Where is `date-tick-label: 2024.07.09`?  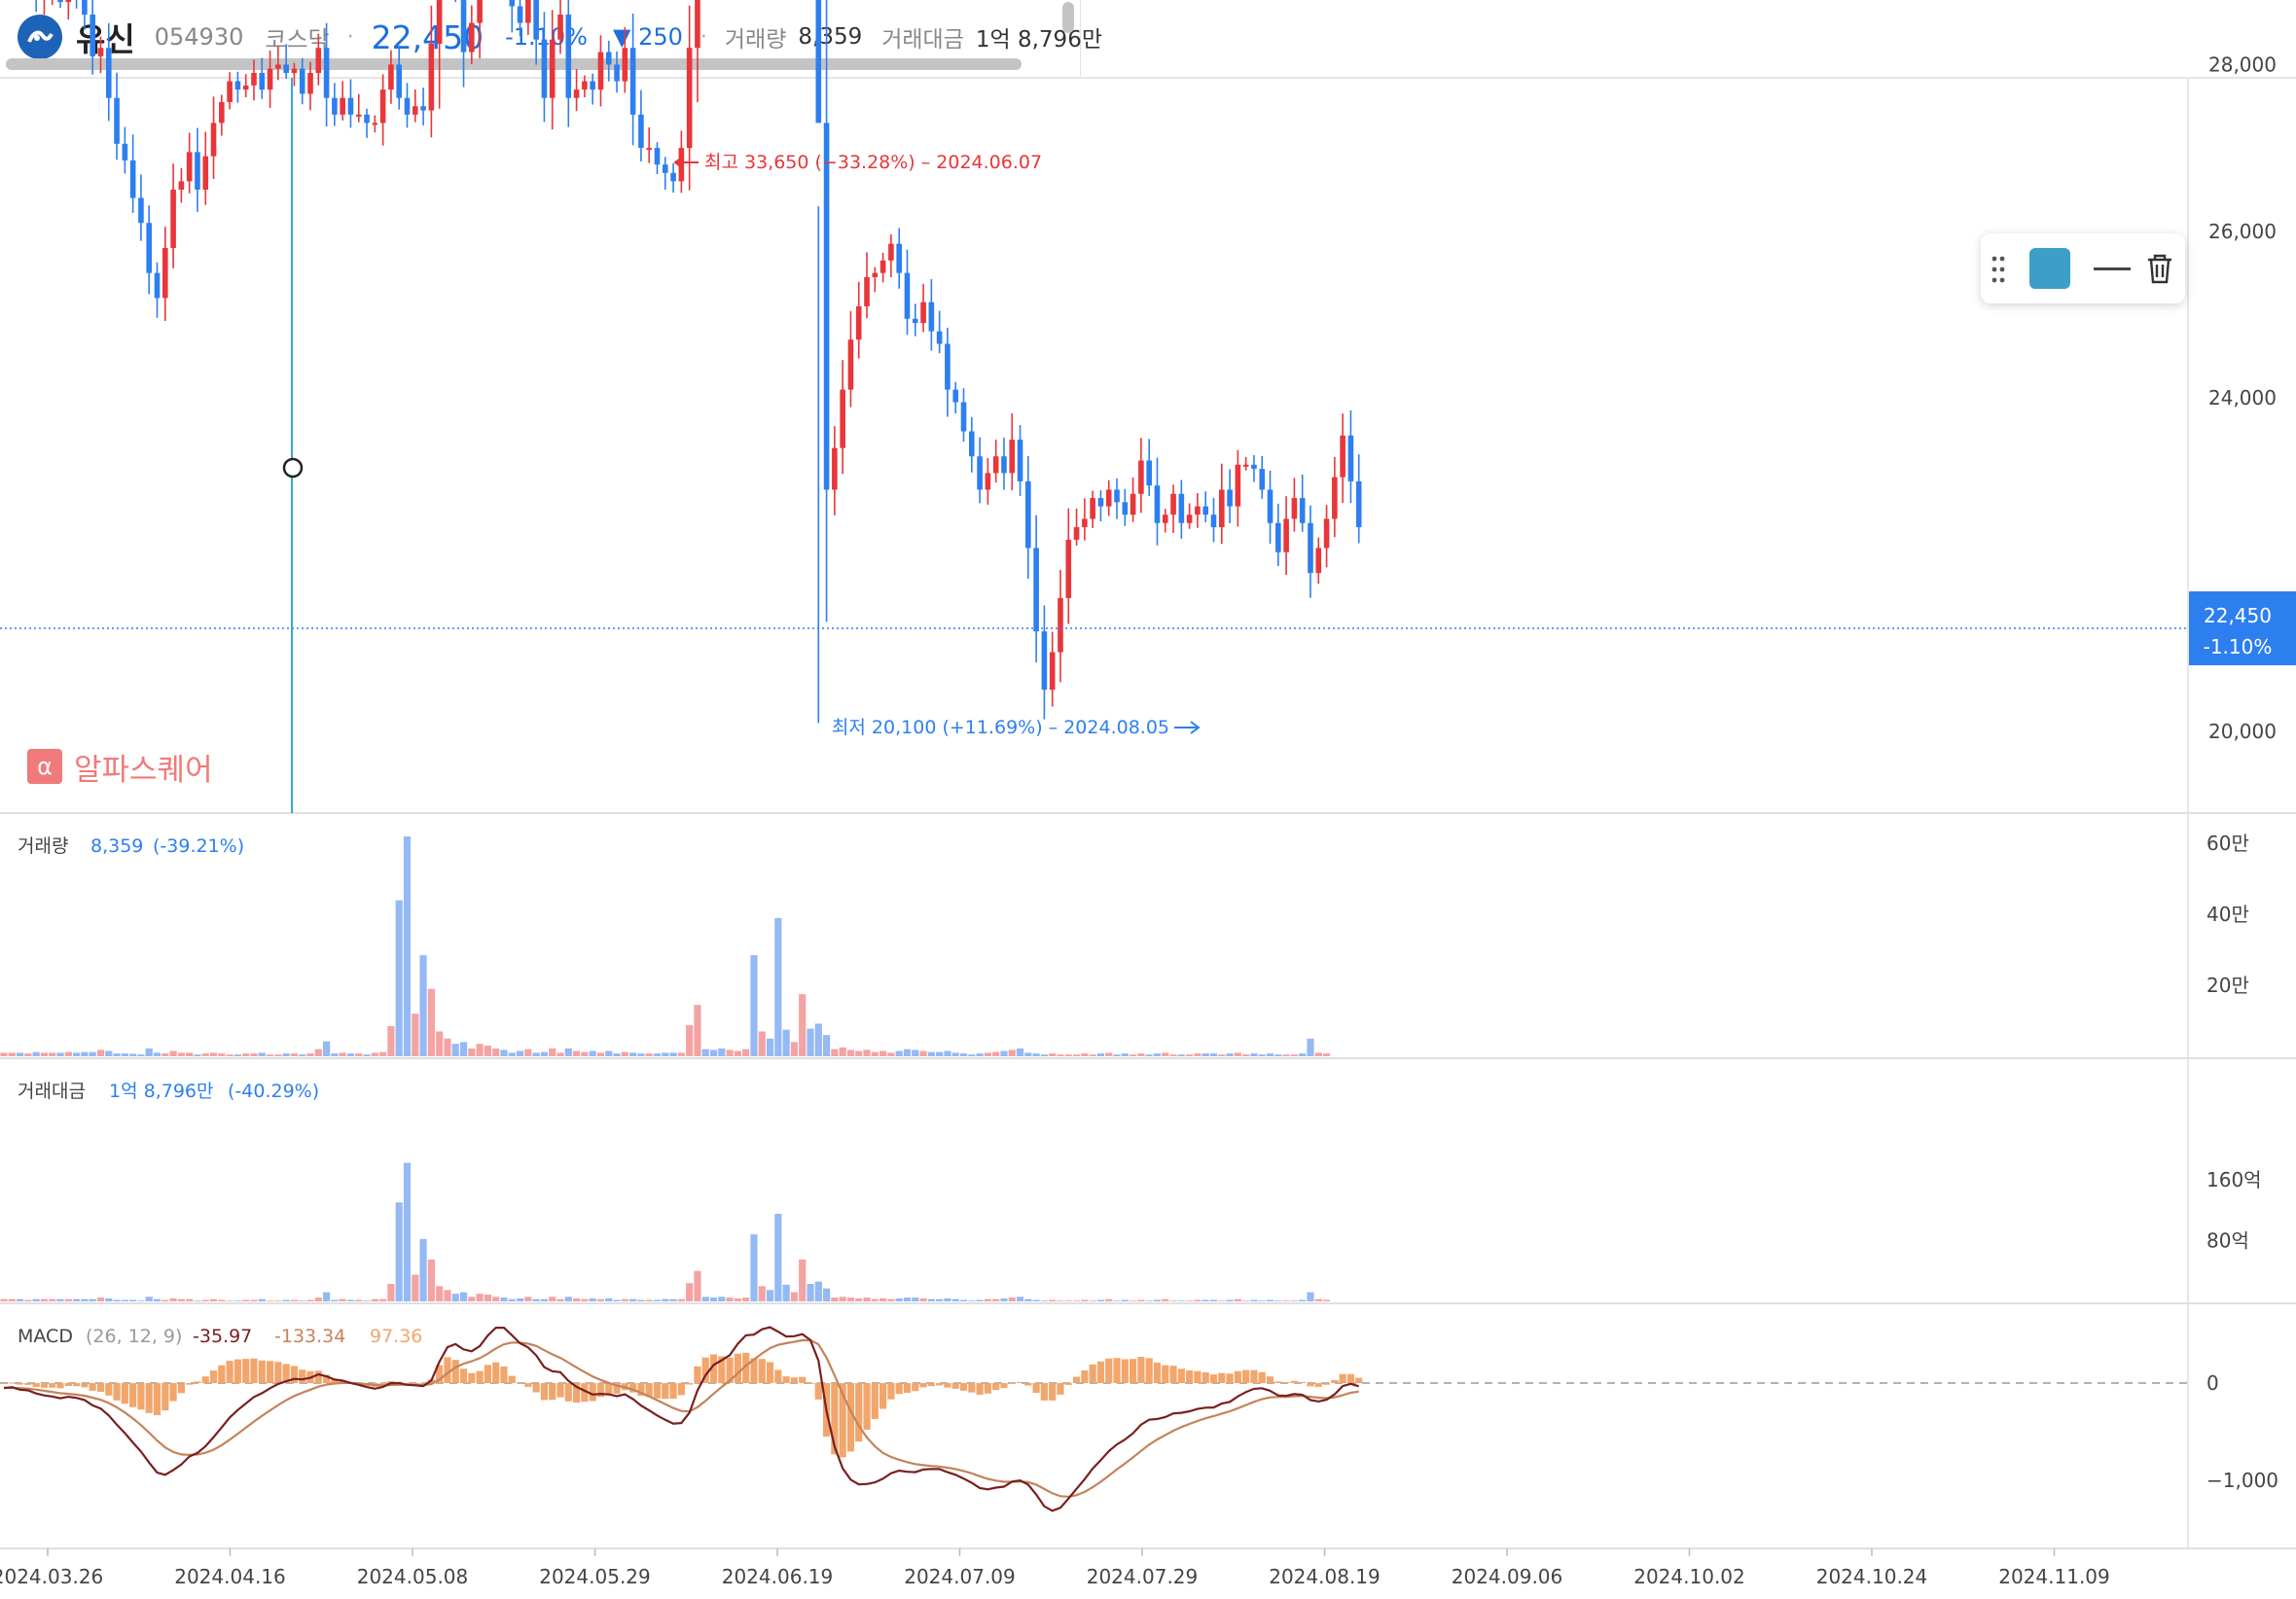 date-tick-label: 2024.07.09 is located at coordinates (960, 1576).